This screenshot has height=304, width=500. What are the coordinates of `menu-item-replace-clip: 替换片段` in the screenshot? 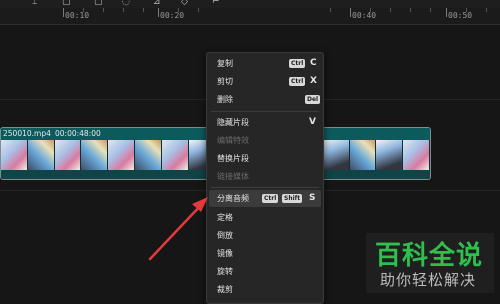 It's located at (265, 158).